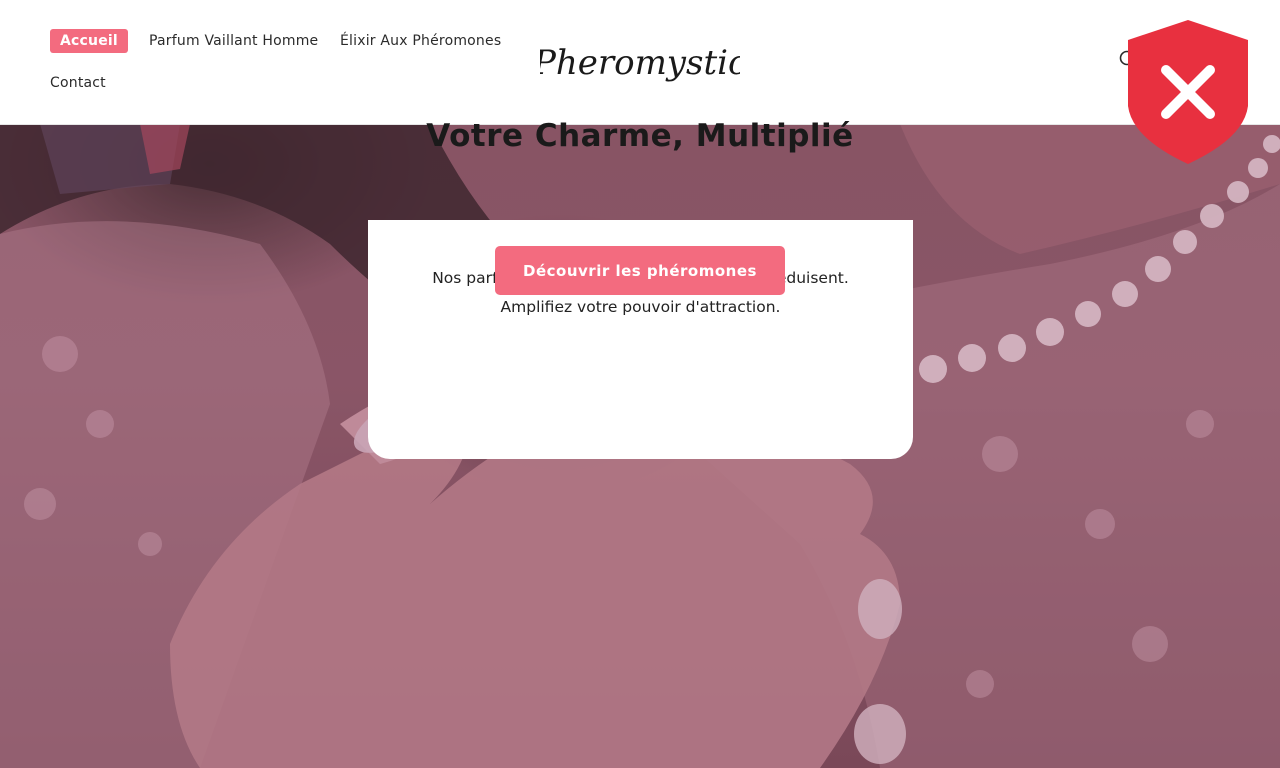 This screenshot has height=768, width=1280. Describe the element at coordinates (233, 41) in the screenshot. I see `nav-item-parfum-vaillant-homme: Parfum Vaillant Homme` at that location.